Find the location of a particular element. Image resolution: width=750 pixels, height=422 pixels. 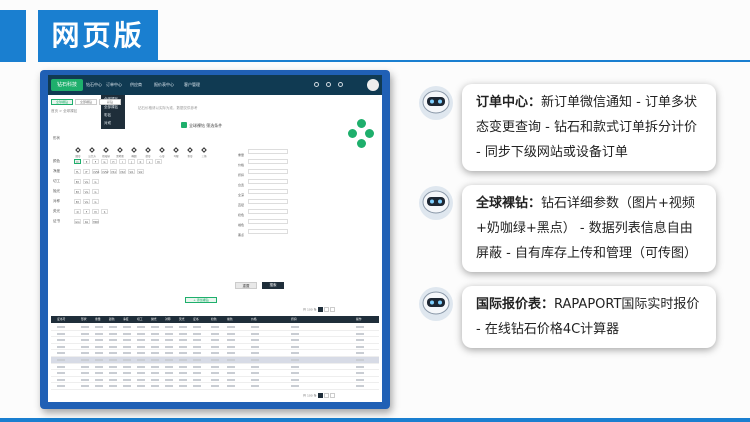

shape-option: 三角 is located at coordinates (204, 153).